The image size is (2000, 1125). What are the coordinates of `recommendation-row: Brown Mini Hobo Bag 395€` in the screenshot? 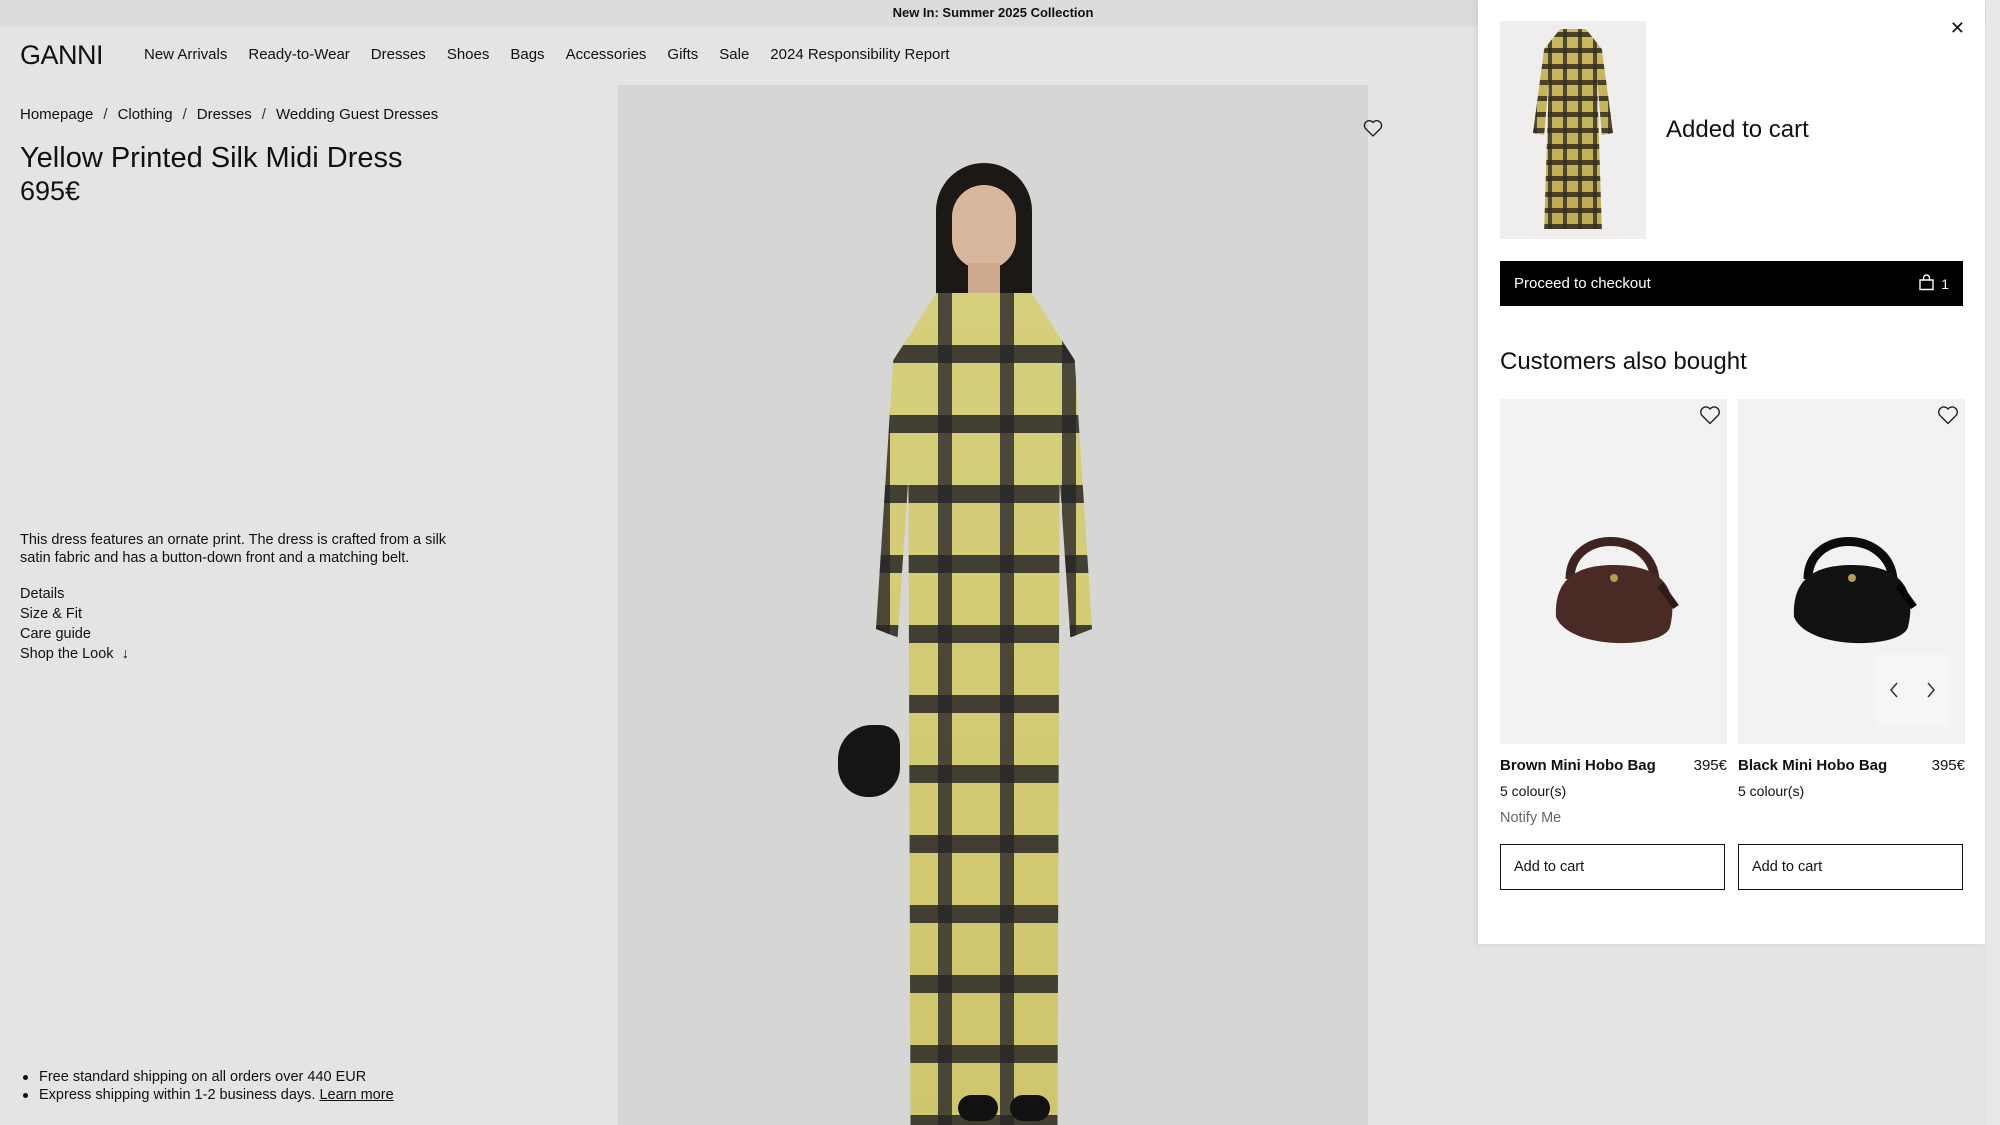 It's located at (1613, 765).